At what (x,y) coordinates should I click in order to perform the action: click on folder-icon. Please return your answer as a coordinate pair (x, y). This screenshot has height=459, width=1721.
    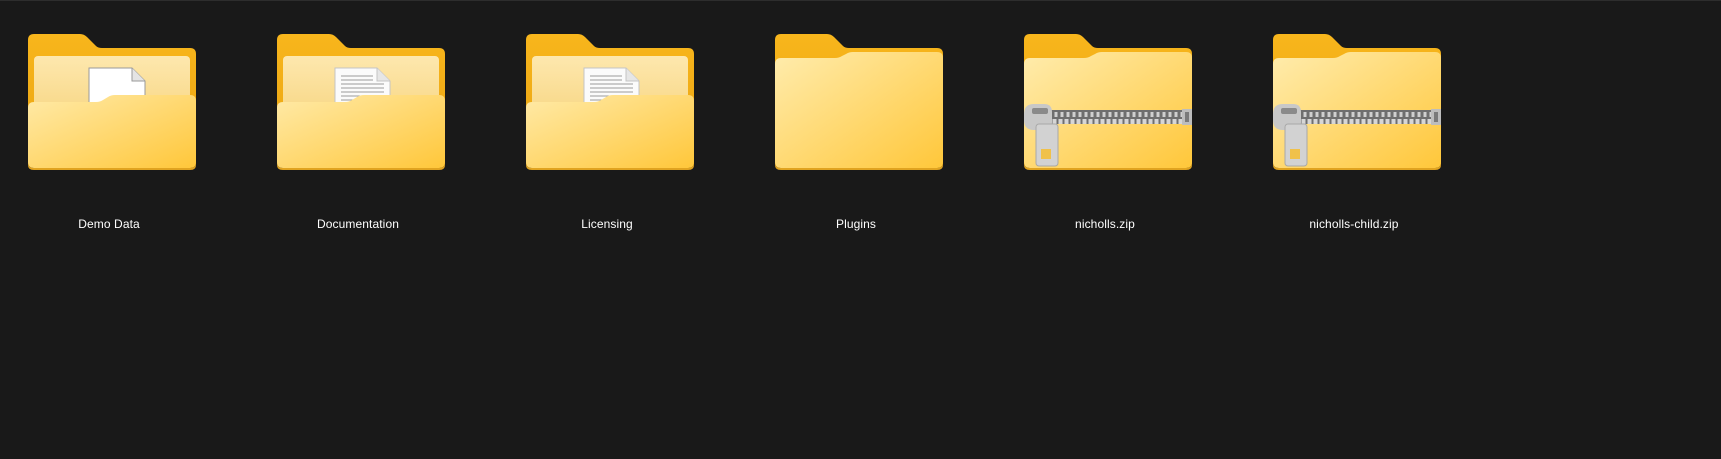
    Looking at the image, I should click on (856, 110).